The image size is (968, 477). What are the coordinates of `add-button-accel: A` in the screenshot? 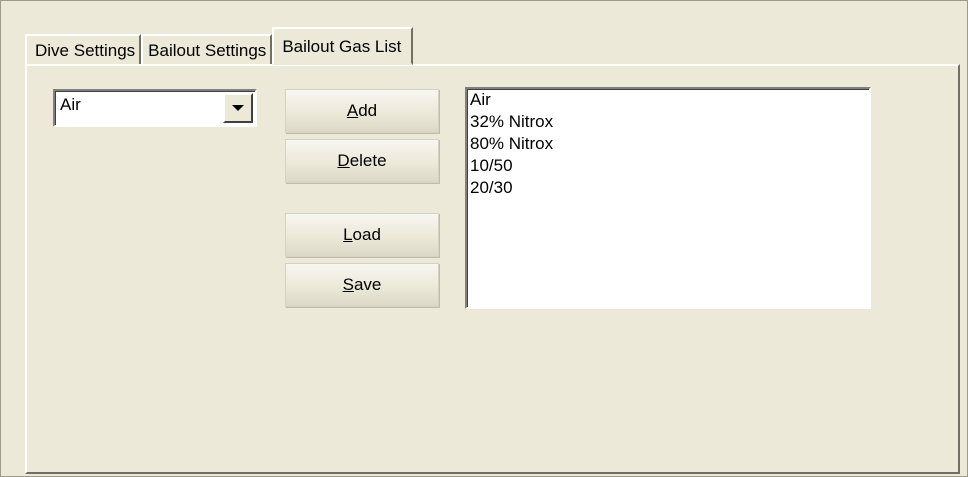 It's located at (352, 110).